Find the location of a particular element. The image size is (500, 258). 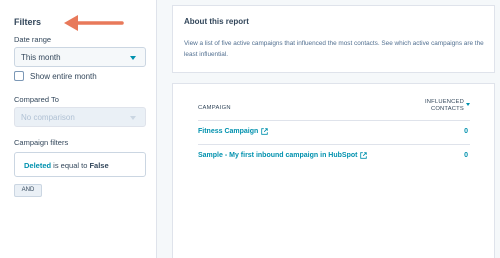

campaign-name: Fitness Campaign is located at coordinates (228, 131).